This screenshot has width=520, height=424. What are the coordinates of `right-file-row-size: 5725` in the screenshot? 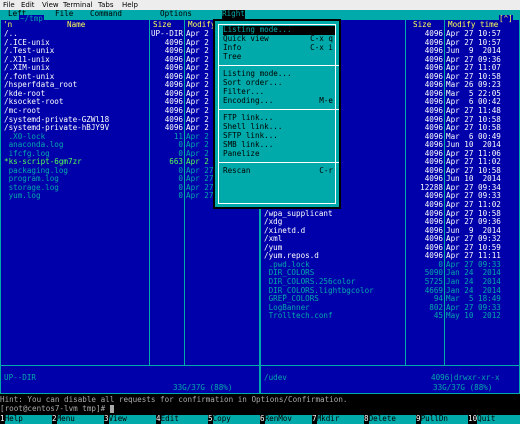 It's located at (433, 281).